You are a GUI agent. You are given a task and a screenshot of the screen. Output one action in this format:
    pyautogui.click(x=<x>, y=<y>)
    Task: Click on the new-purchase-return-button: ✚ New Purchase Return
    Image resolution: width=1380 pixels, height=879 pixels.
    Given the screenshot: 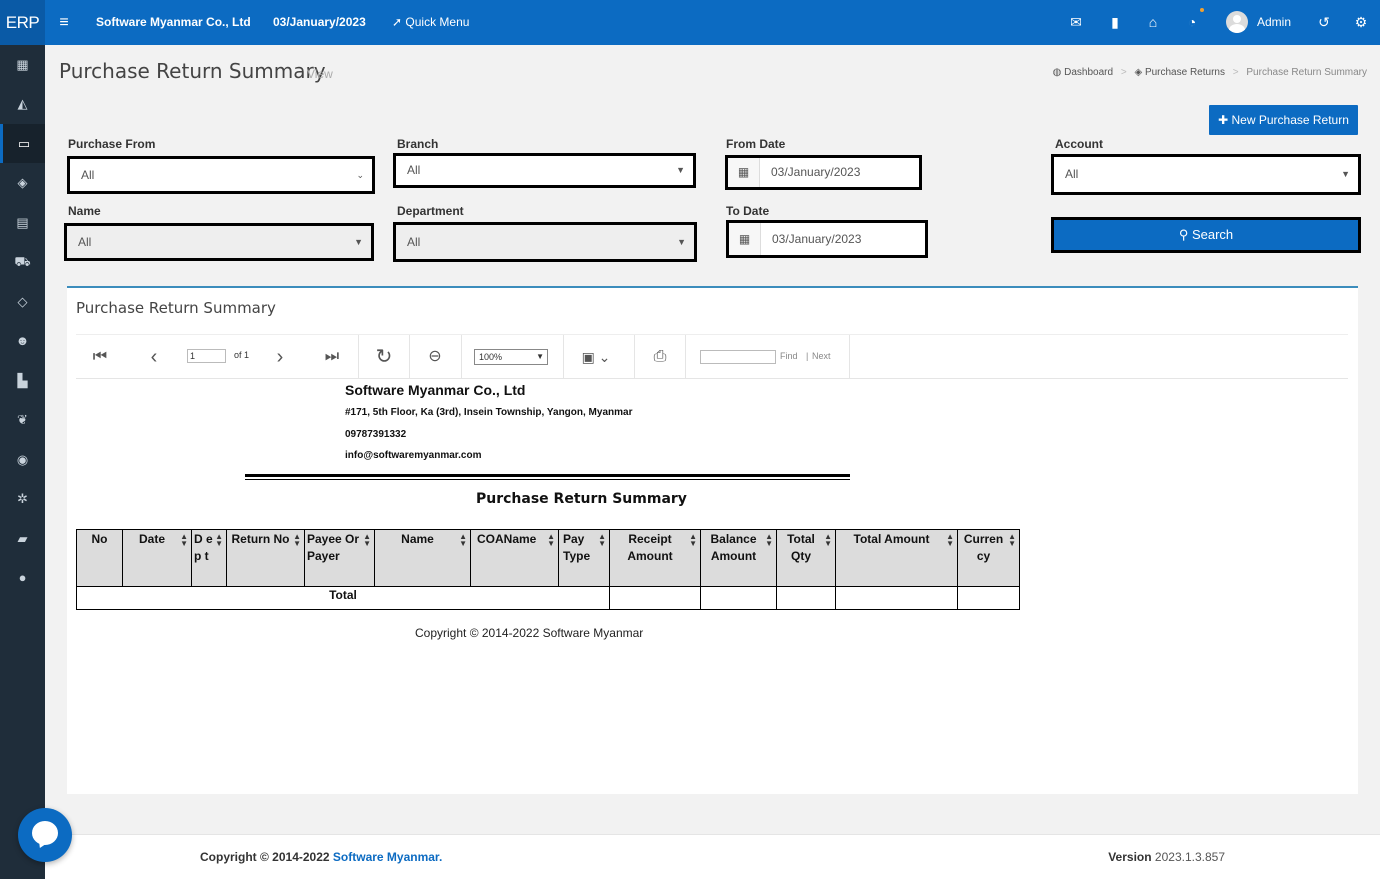 What is the action you would take?
    pyautogui.click(x=1283, y=120)
    